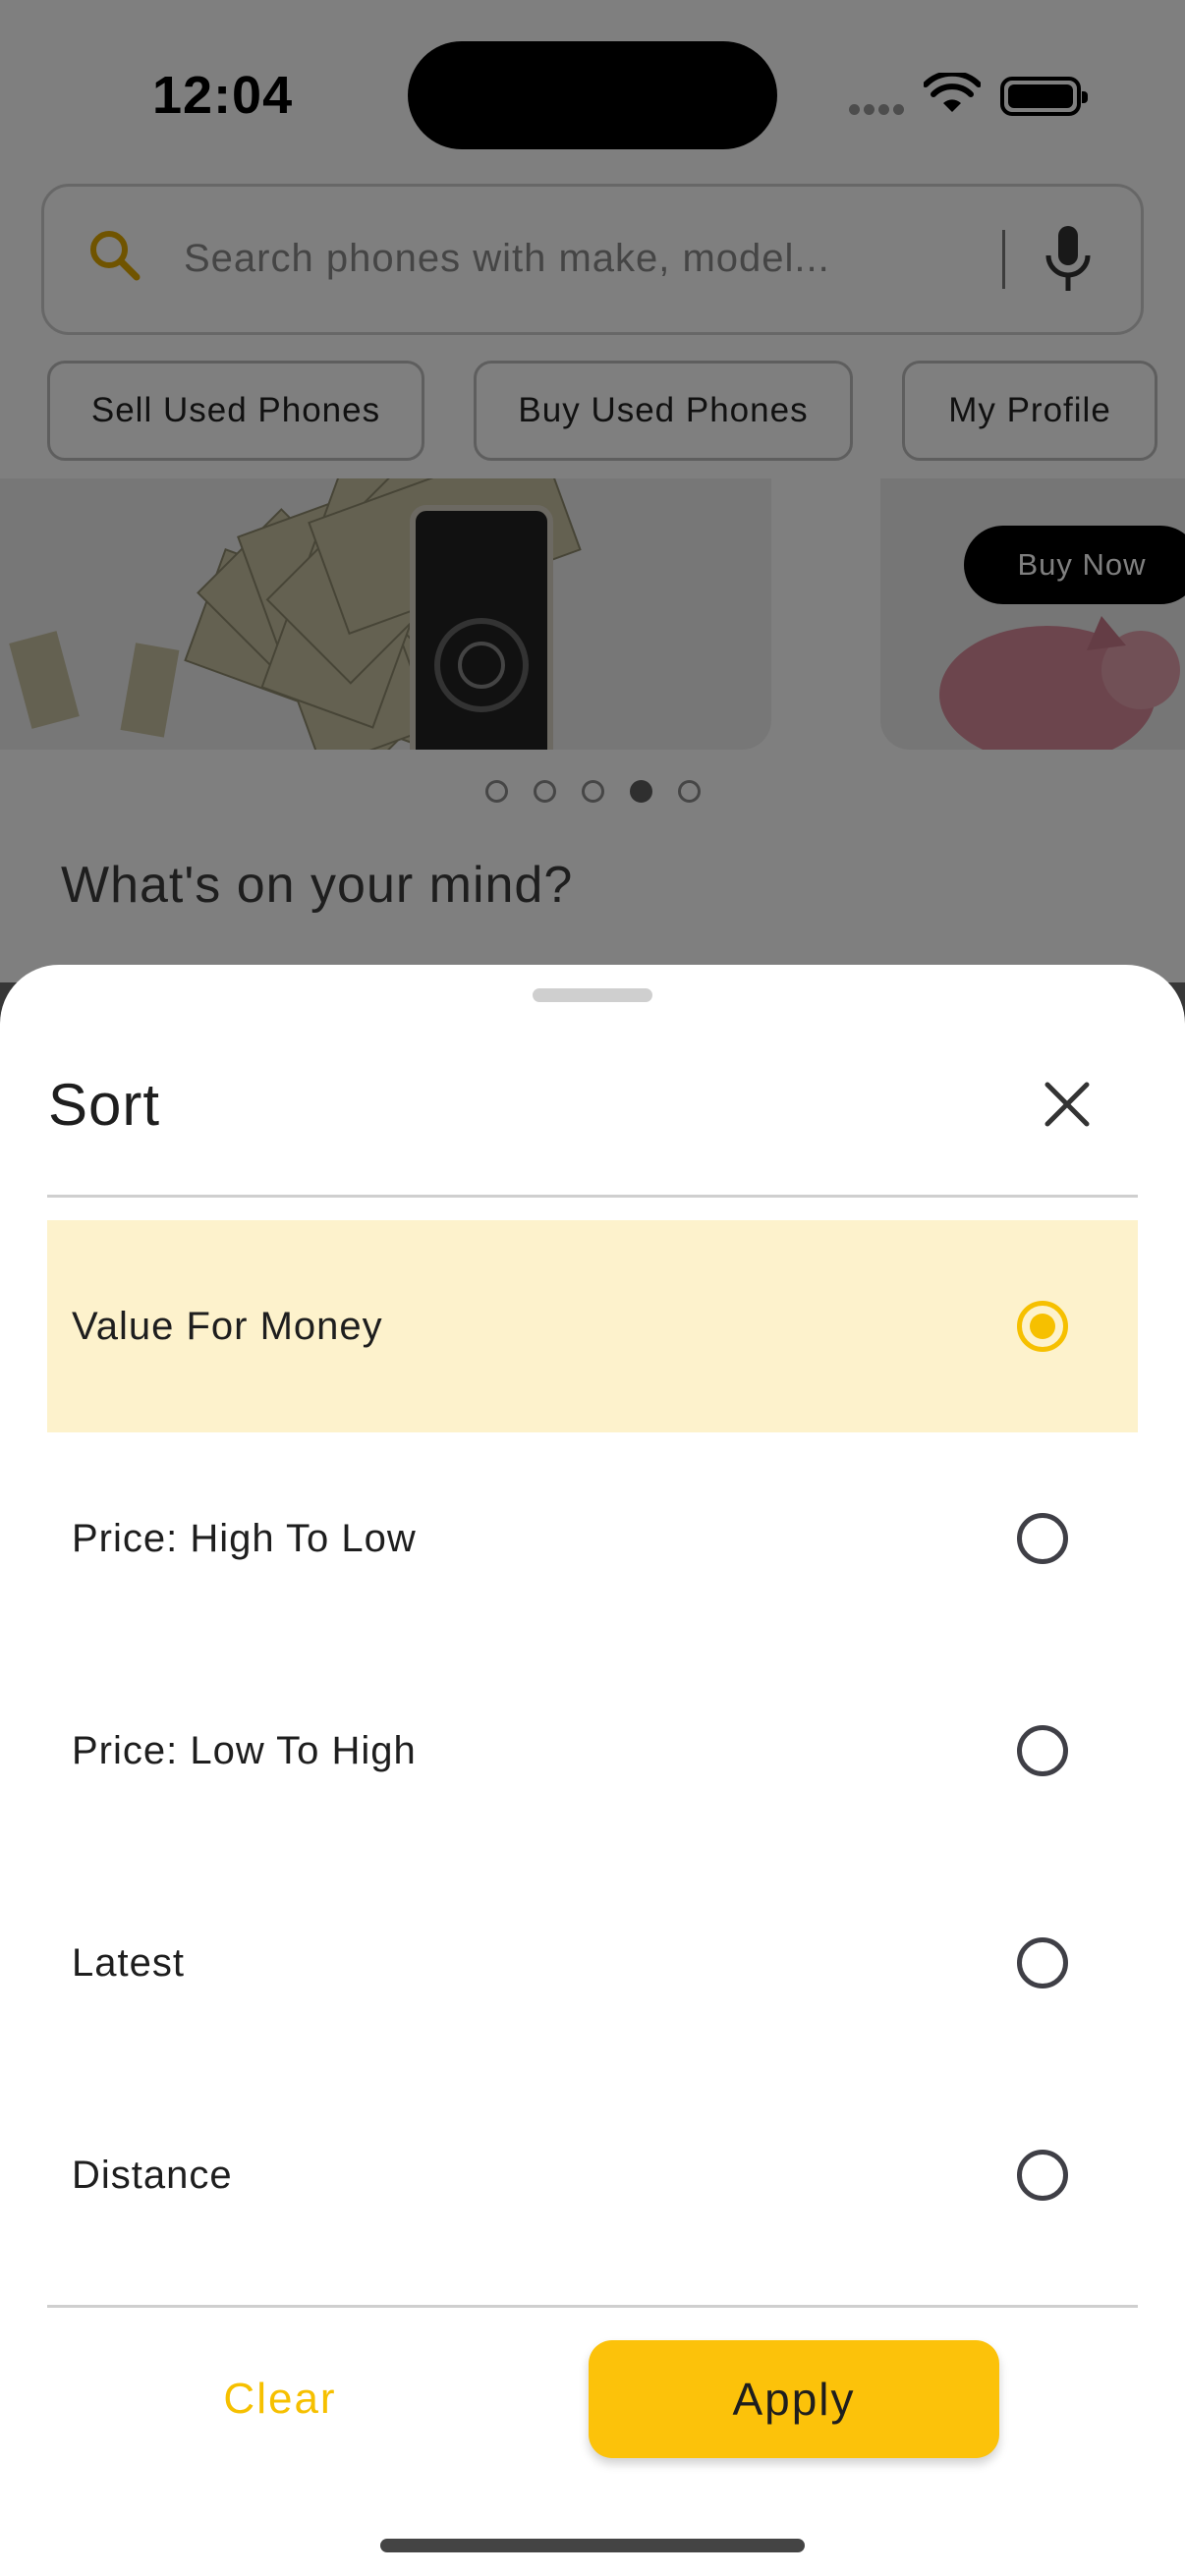  Describe the element at coordinates (592, 995) in the screenshot. I see `drag-handle` at that location.